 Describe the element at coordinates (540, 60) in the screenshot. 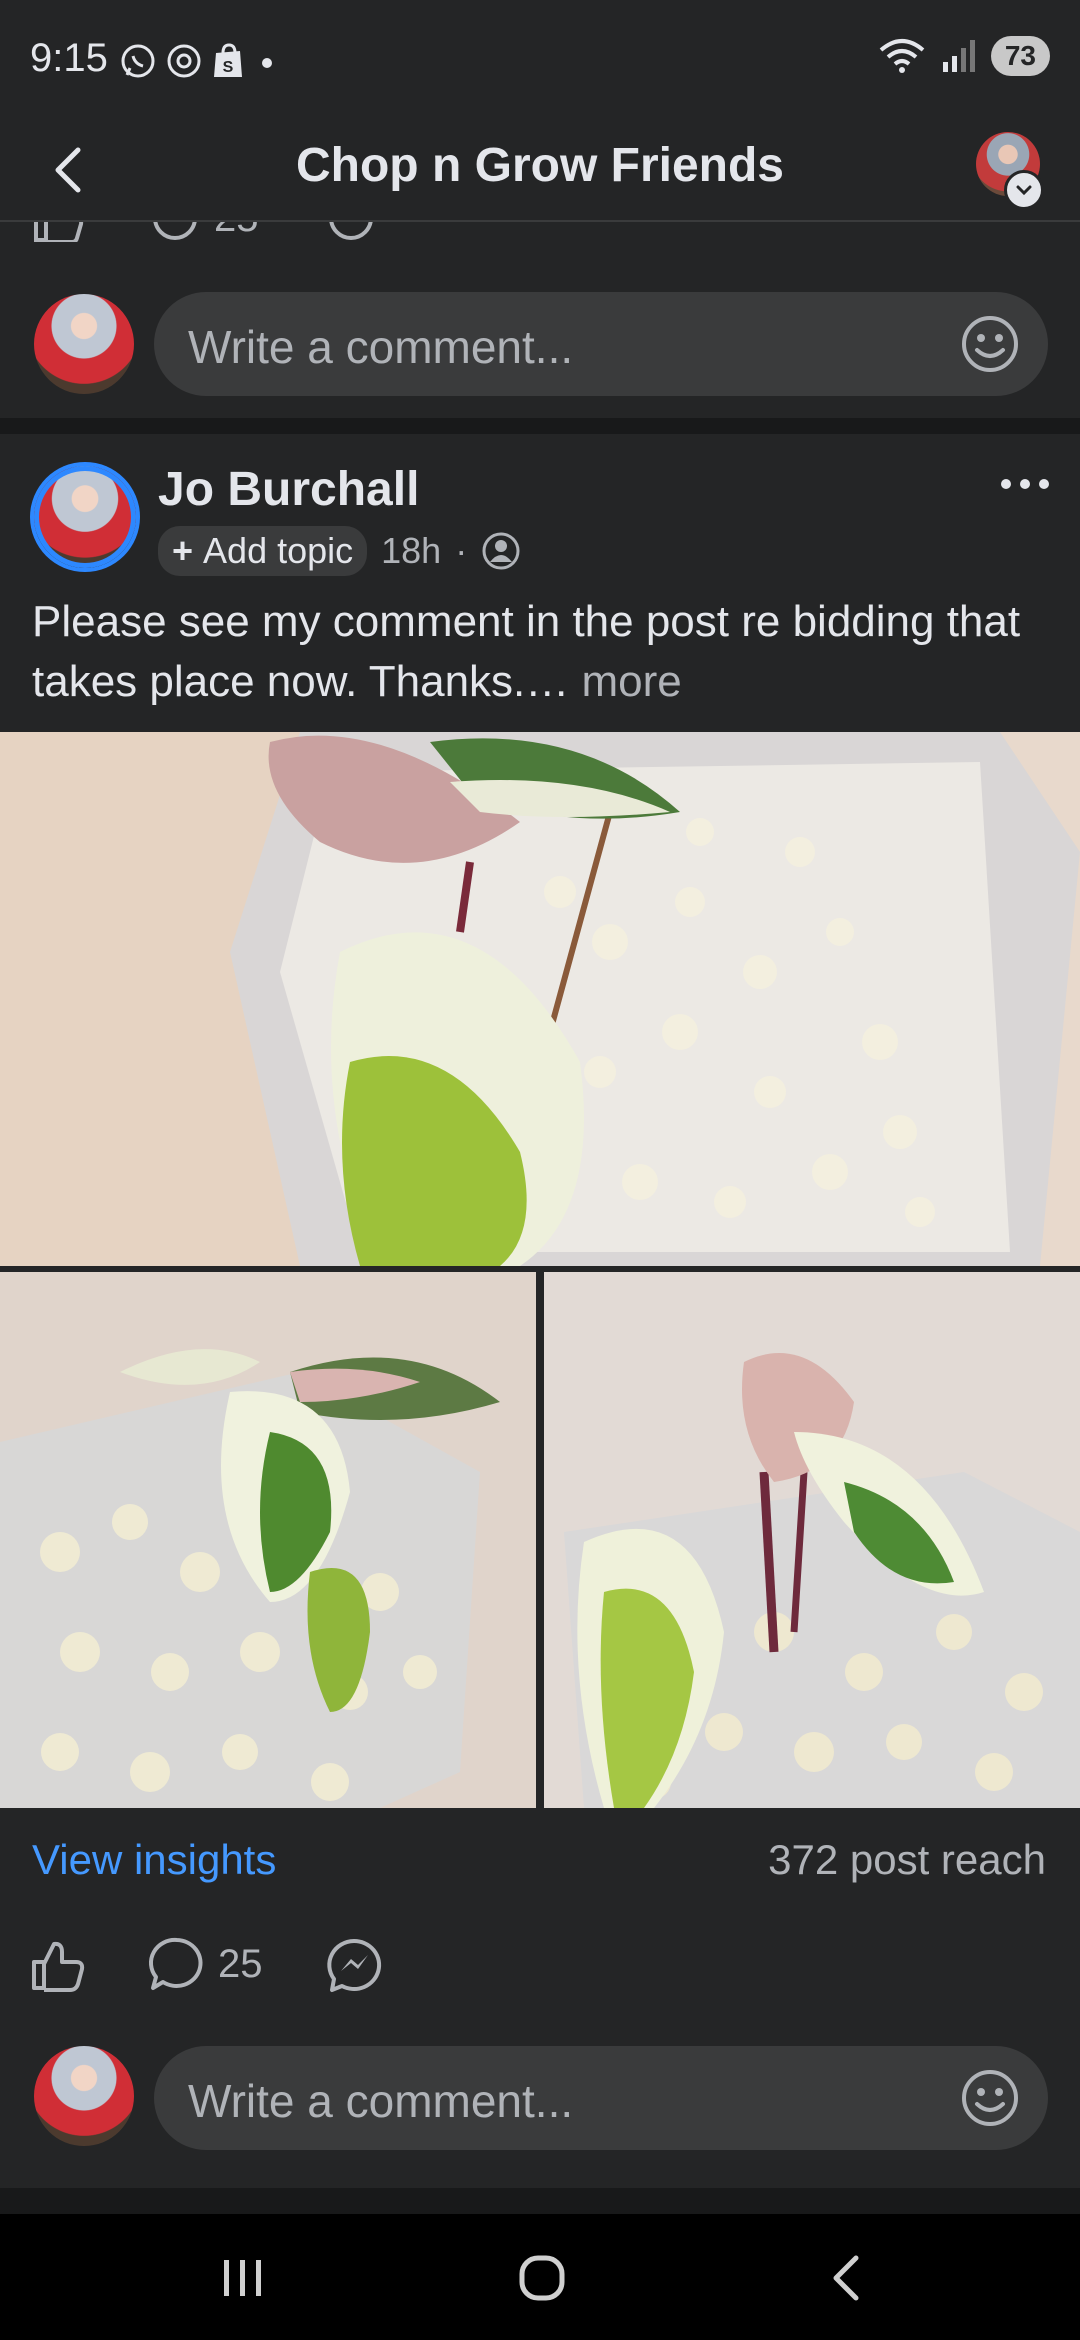

I see `status-bar: 9:15 S 73` at that location.